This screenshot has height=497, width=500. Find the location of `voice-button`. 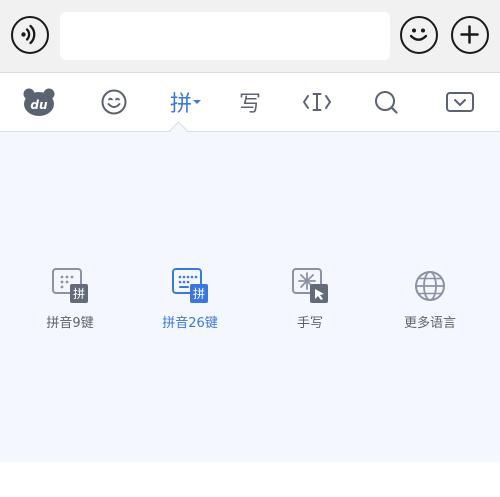

voice-button is located at coordinates (30, 35).